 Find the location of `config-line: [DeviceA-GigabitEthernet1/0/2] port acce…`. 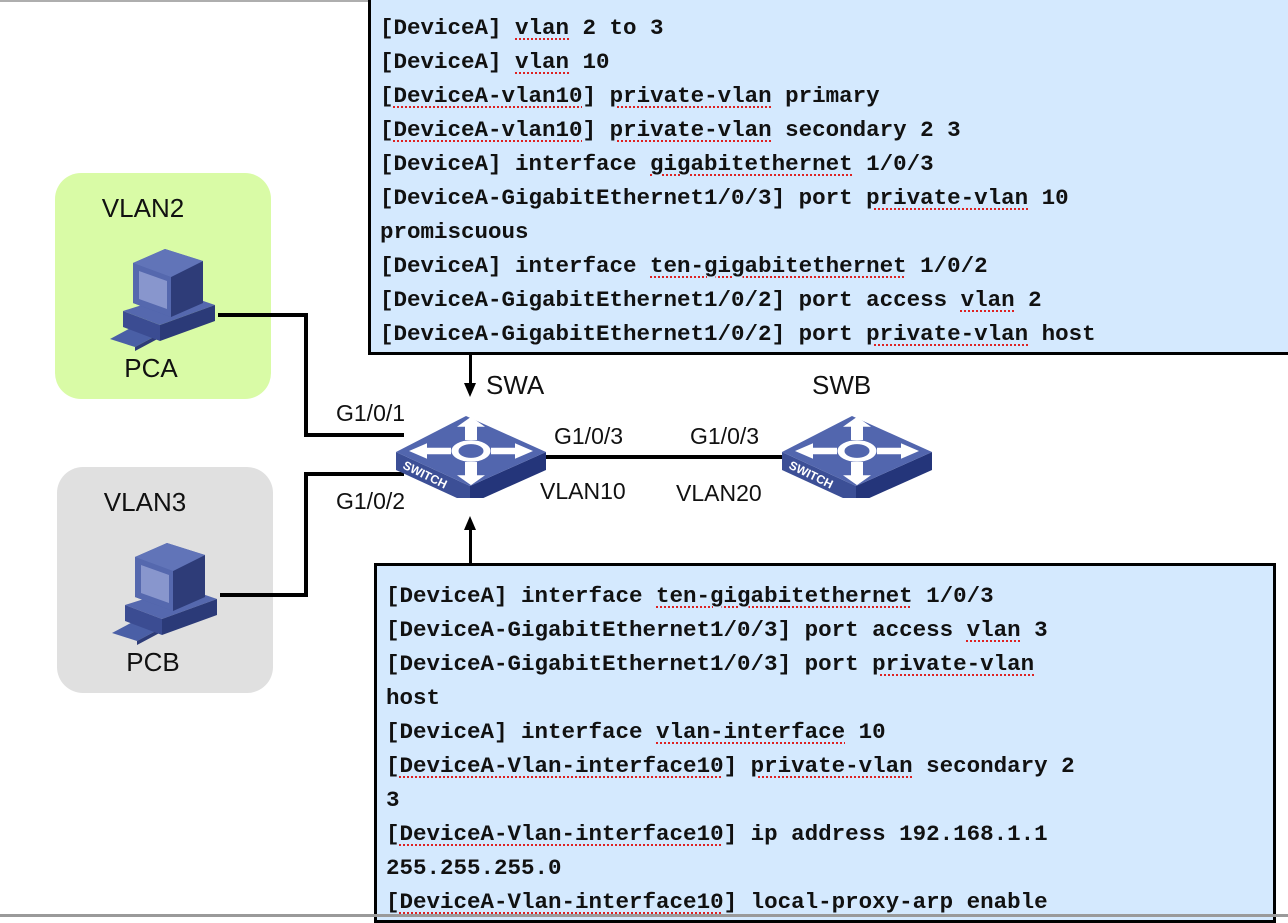

config-line: [DeviceA-GigabitEthernet1/0/2] port acce… is located at coordinates (834, 300).